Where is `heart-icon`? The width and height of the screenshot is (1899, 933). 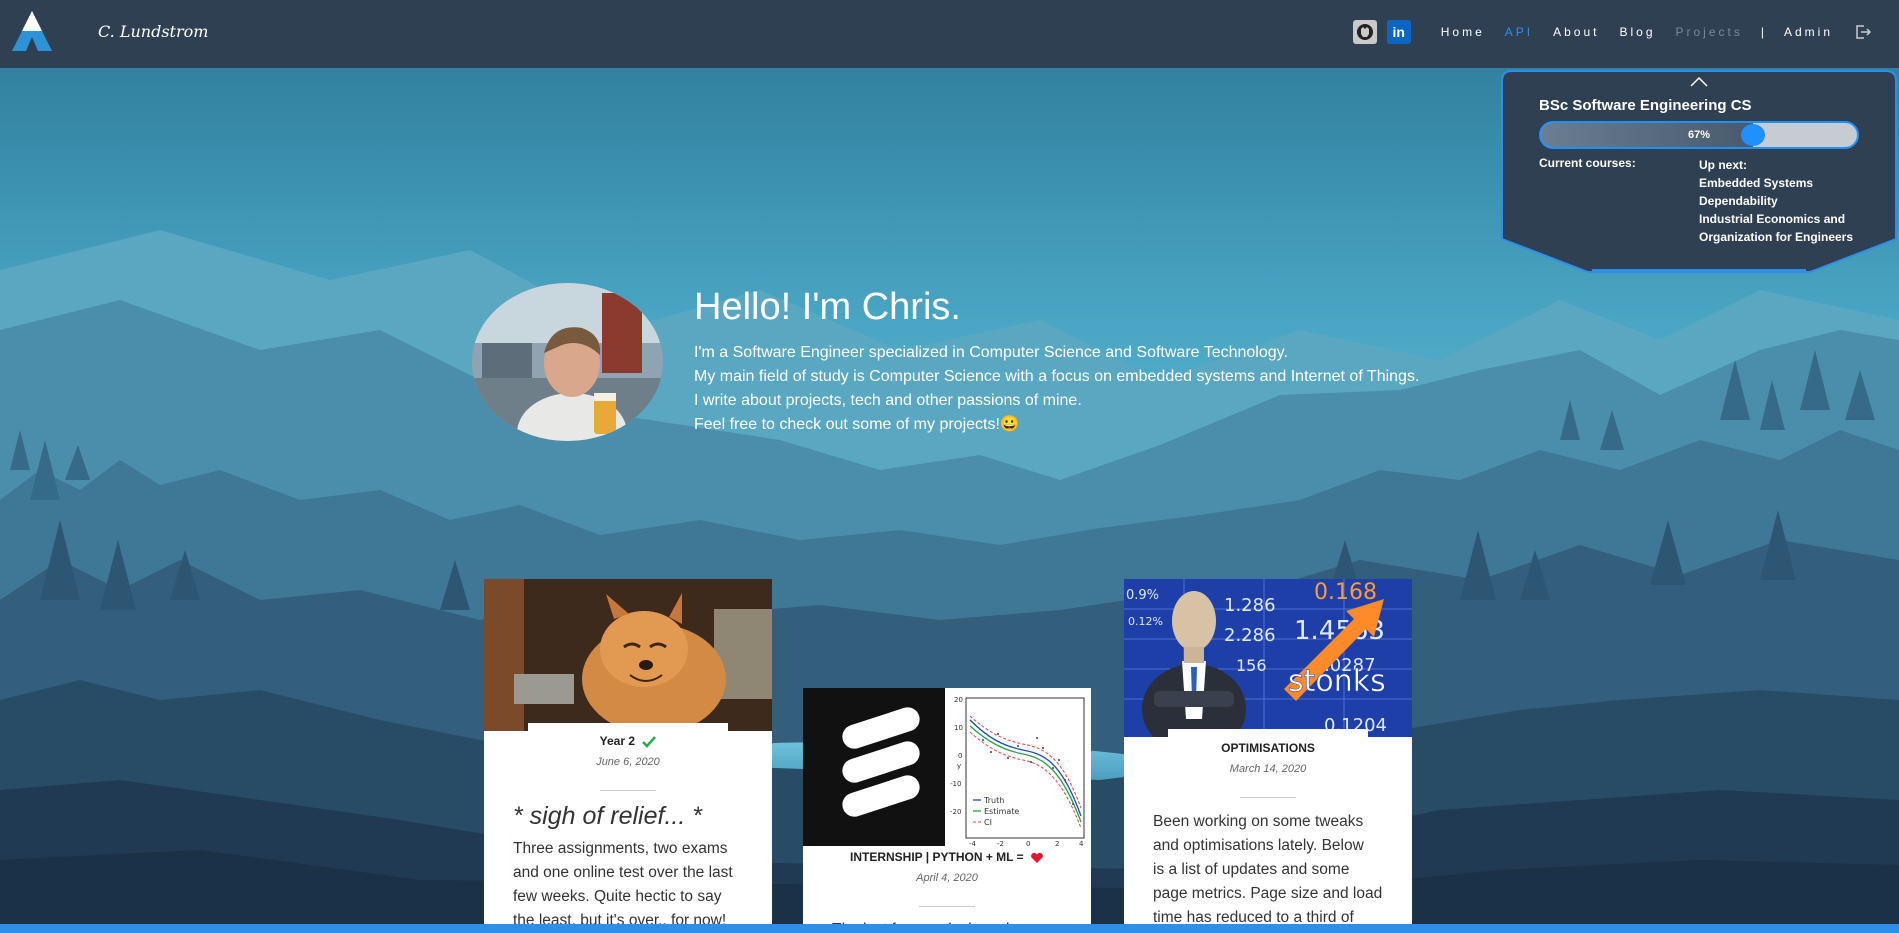
heart-icon is located at coordinates (1037, 857).